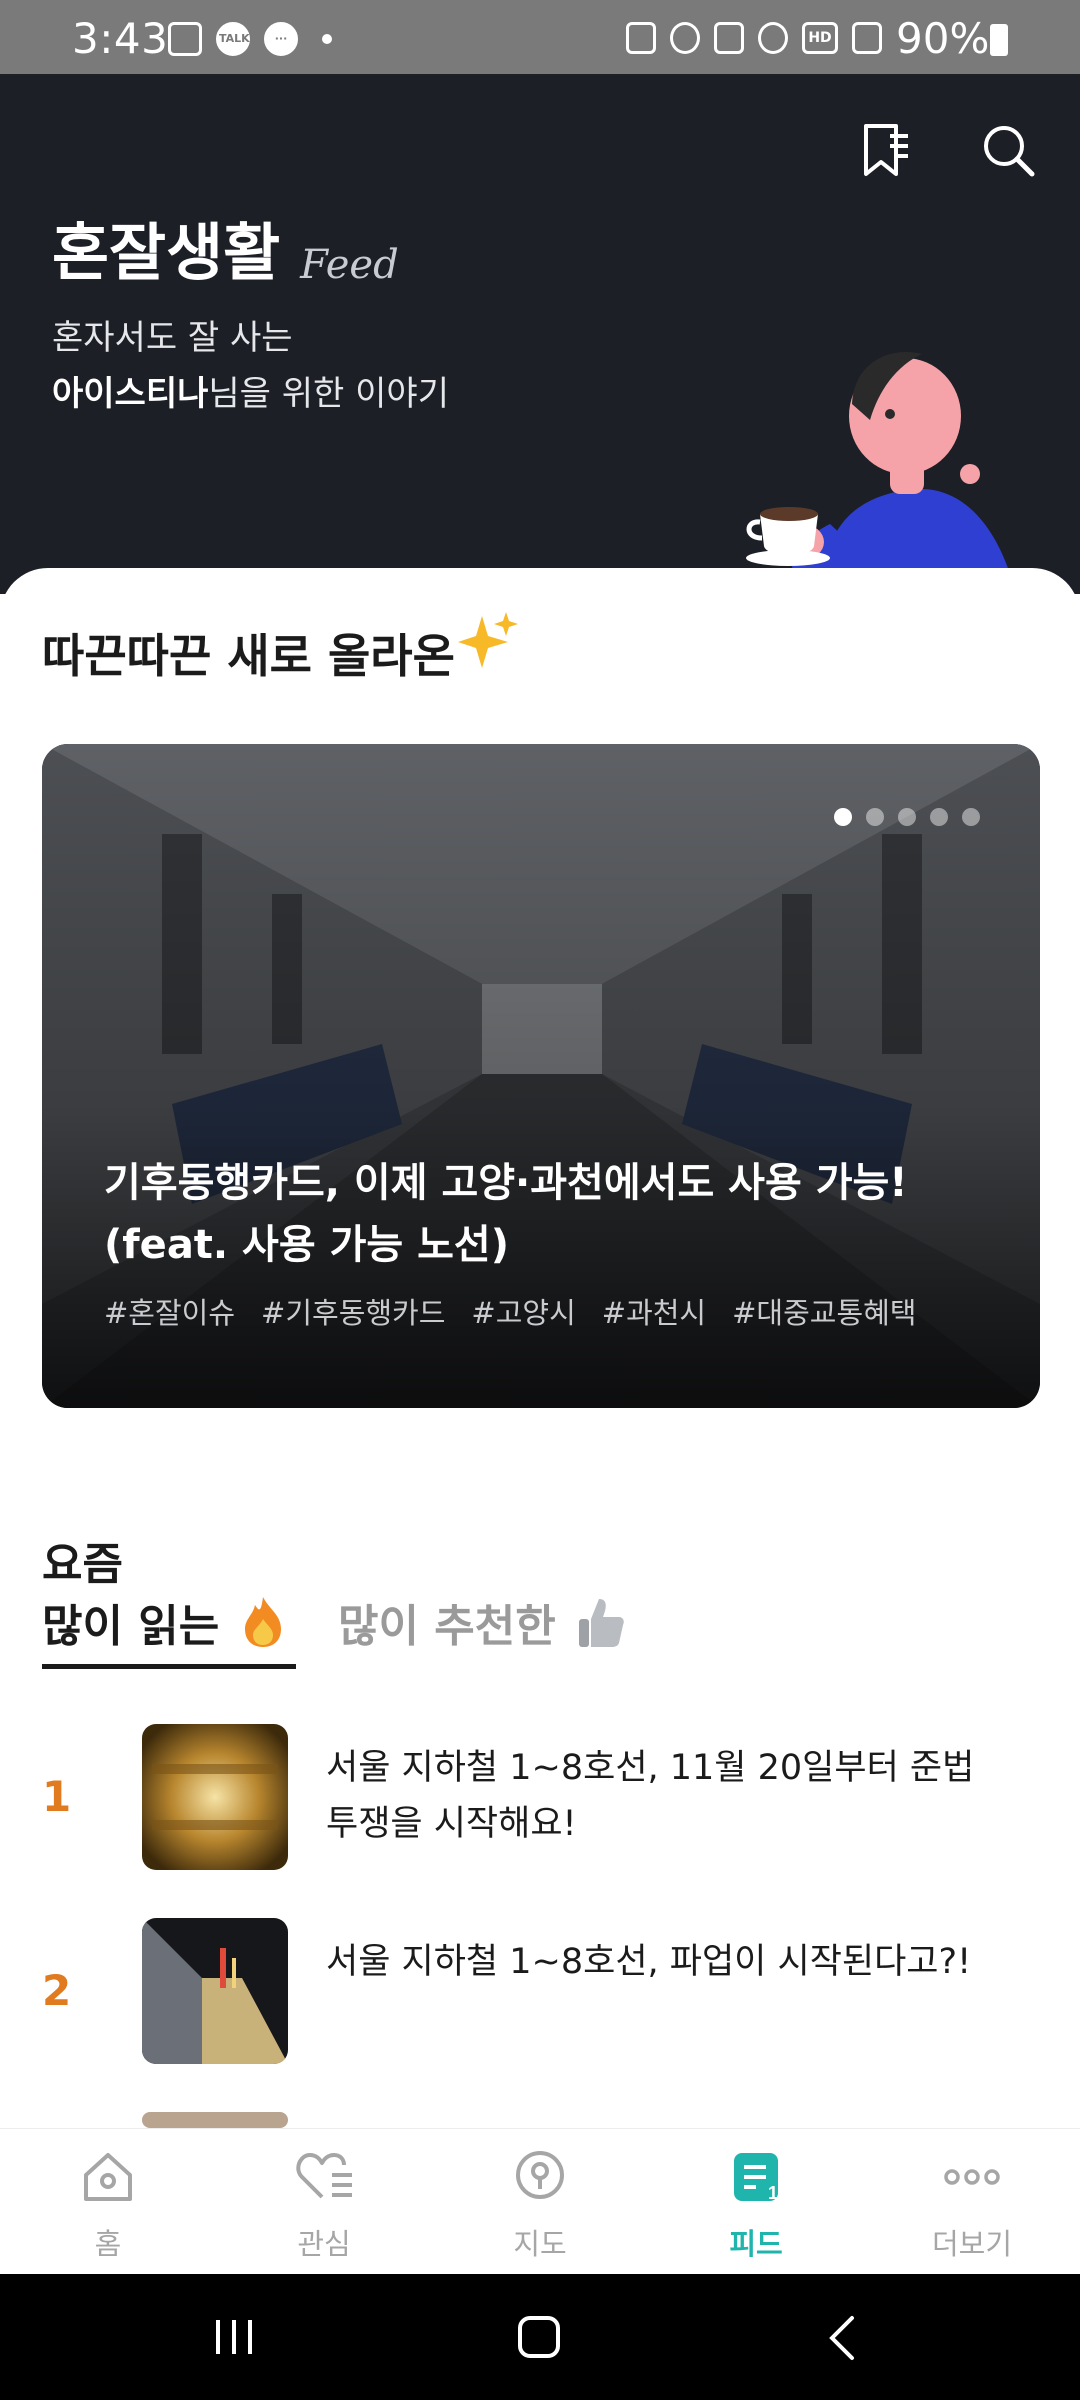  What do you see at coordinates (650, 1796) in the screenshot?
I see `article-title: 서울 지하철 1~8호선, 11월 20일부터 준법투쟁을 시작해요!` at bounding box center [650, 1796].